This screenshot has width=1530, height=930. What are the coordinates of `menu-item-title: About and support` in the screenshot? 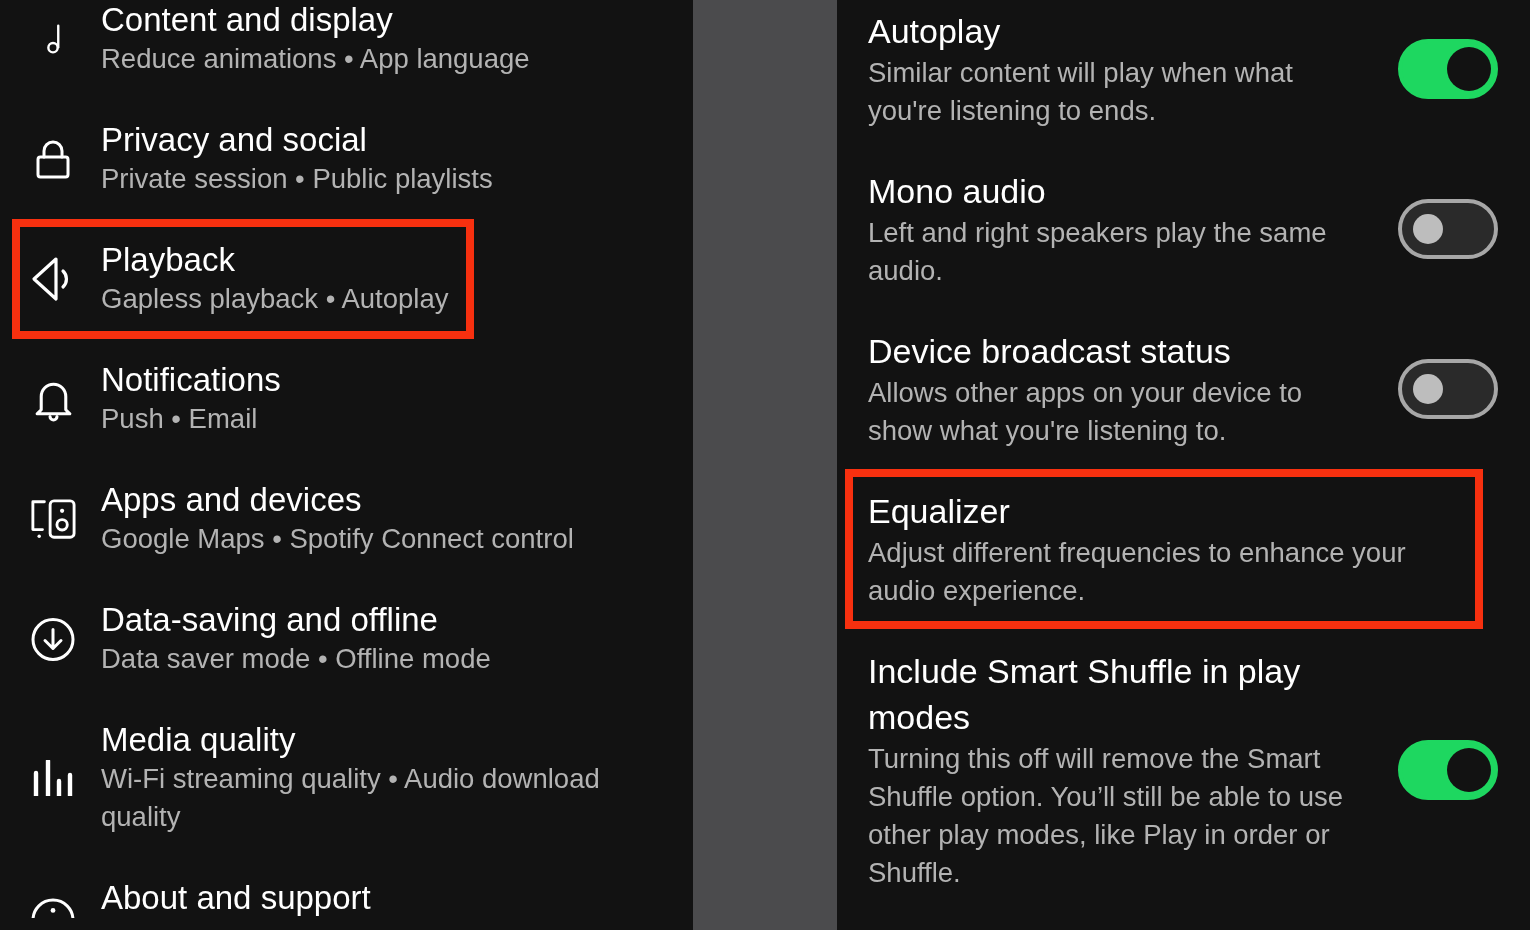 It's located at (236, 898).